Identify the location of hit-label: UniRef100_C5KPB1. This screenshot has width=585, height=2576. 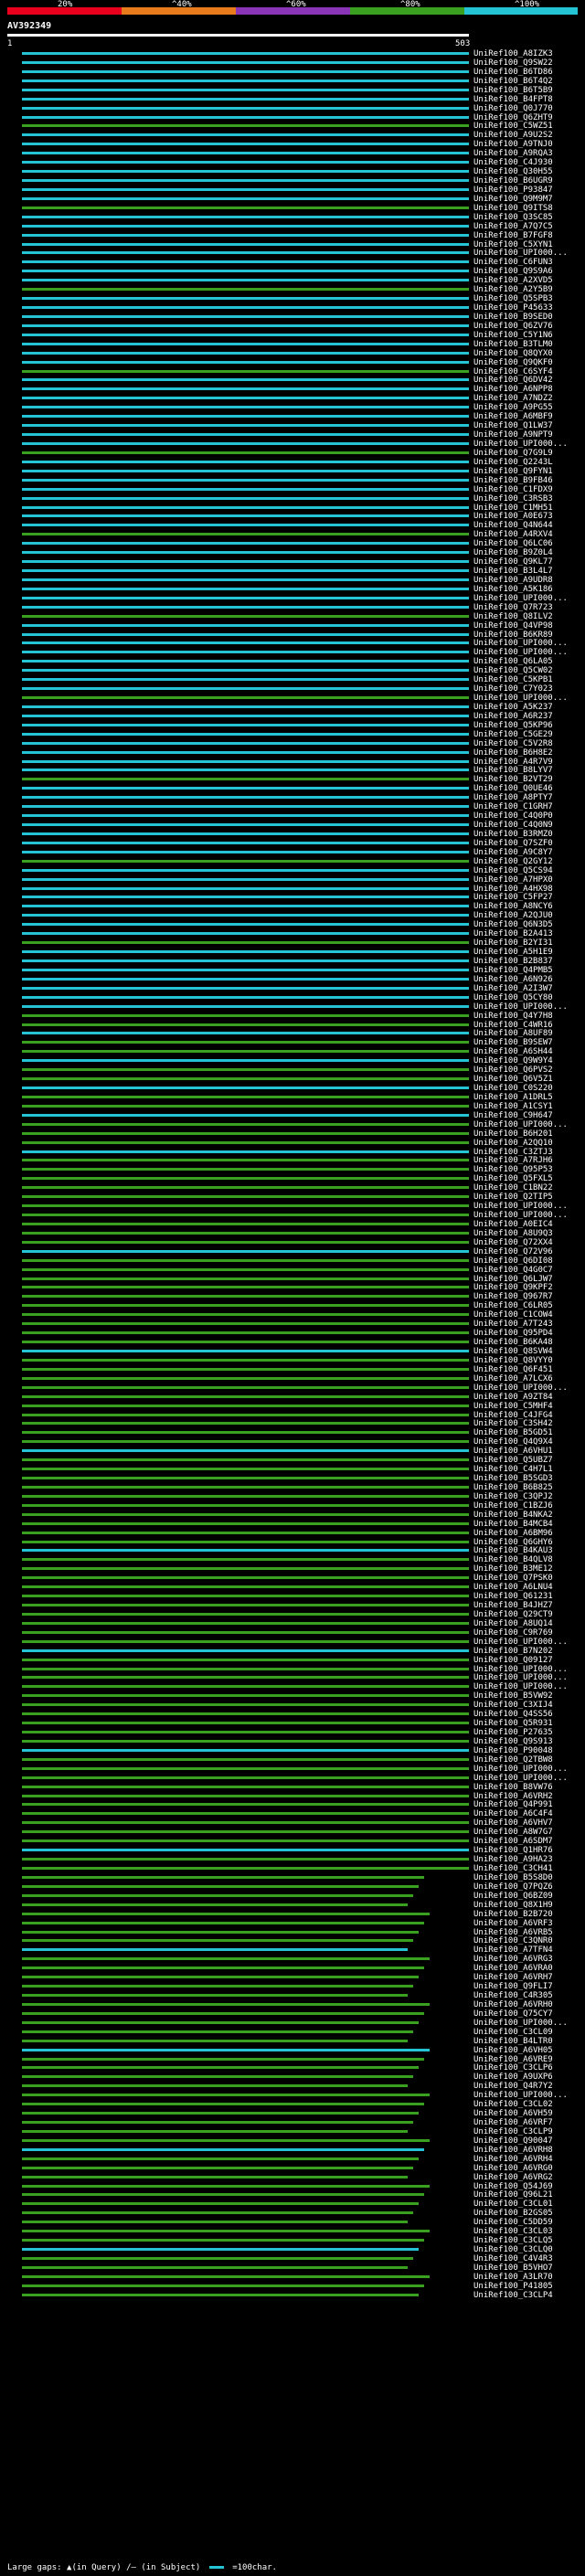
(513, 679).